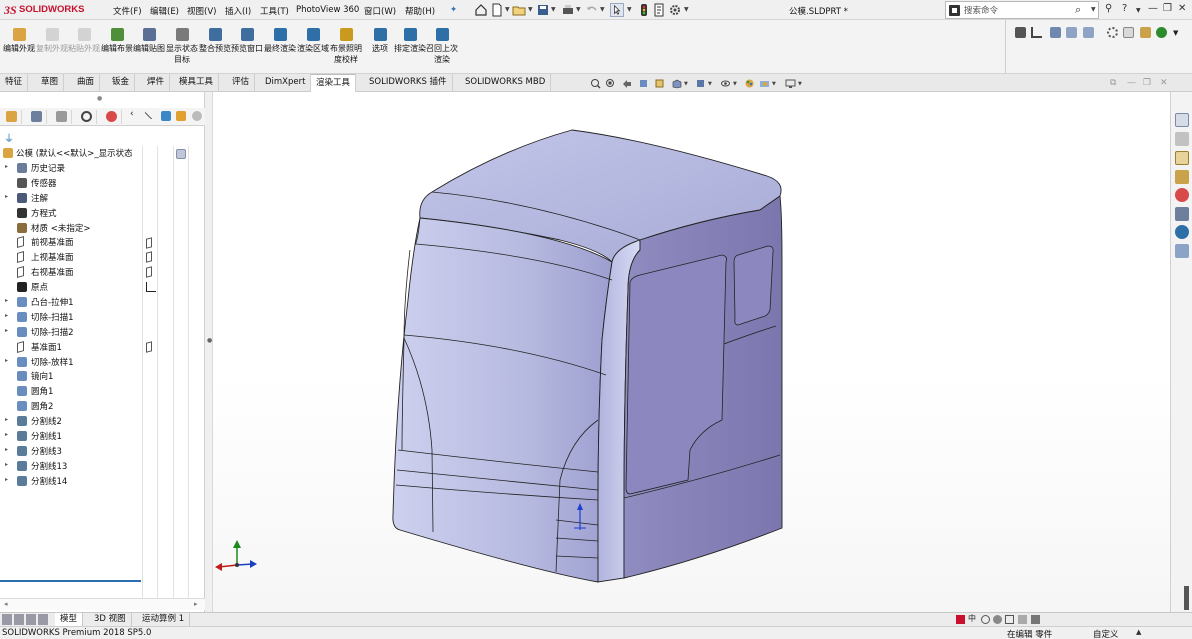 The height and width of the screenshot is (639, 1192). Describe the element at coordinates (241, 83) in the screenshot. I see `tab-6: 评估` at that location.